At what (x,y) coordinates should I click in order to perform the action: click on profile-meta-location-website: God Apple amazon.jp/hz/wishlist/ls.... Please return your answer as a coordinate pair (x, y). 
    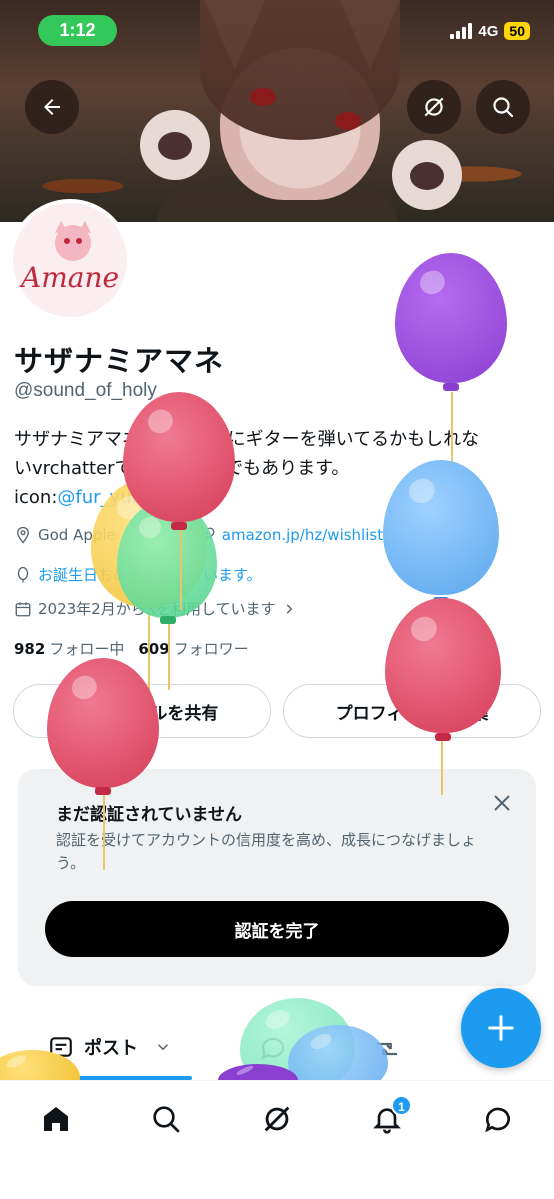
    Looking at the image, I should click on (214, 535).